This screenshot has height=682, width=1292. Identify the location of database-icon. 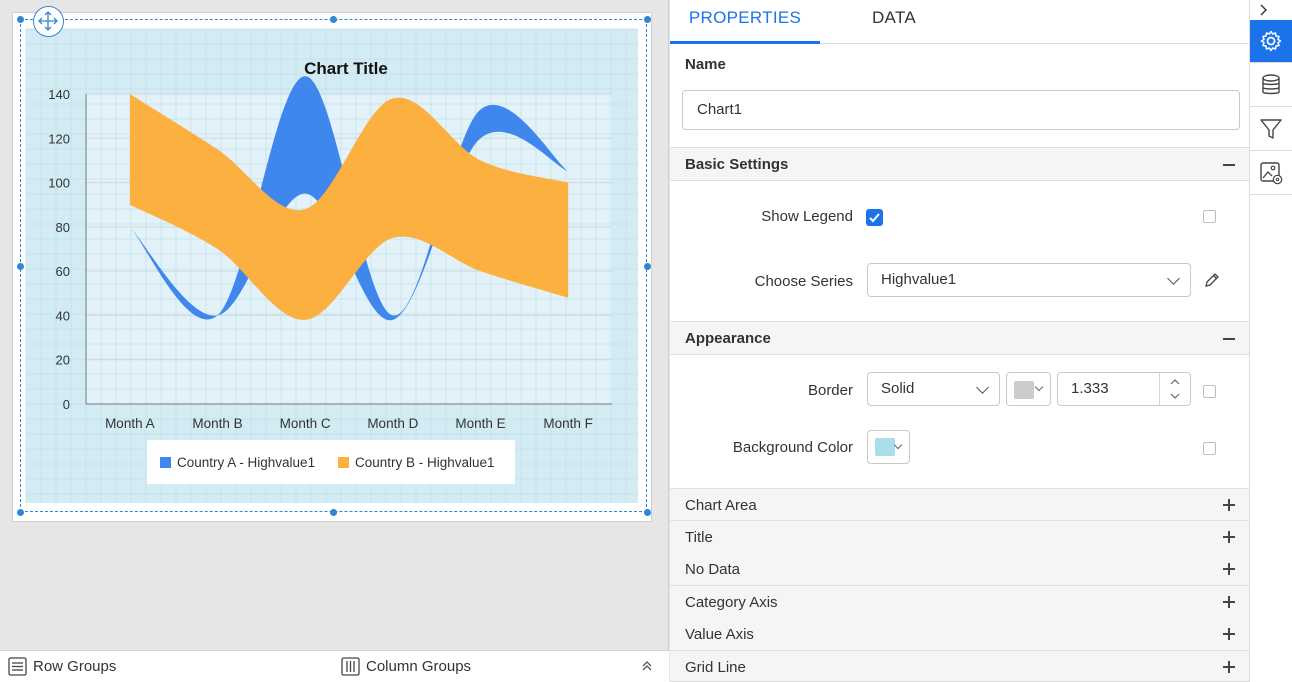
(1271, 84).